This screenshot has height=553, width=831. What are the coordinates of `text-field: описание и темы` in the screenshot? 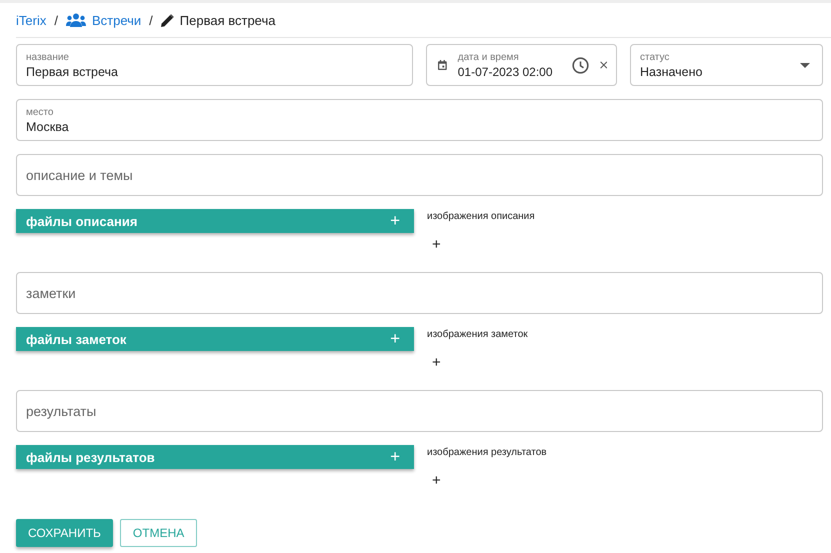 It's located at (419, 175).